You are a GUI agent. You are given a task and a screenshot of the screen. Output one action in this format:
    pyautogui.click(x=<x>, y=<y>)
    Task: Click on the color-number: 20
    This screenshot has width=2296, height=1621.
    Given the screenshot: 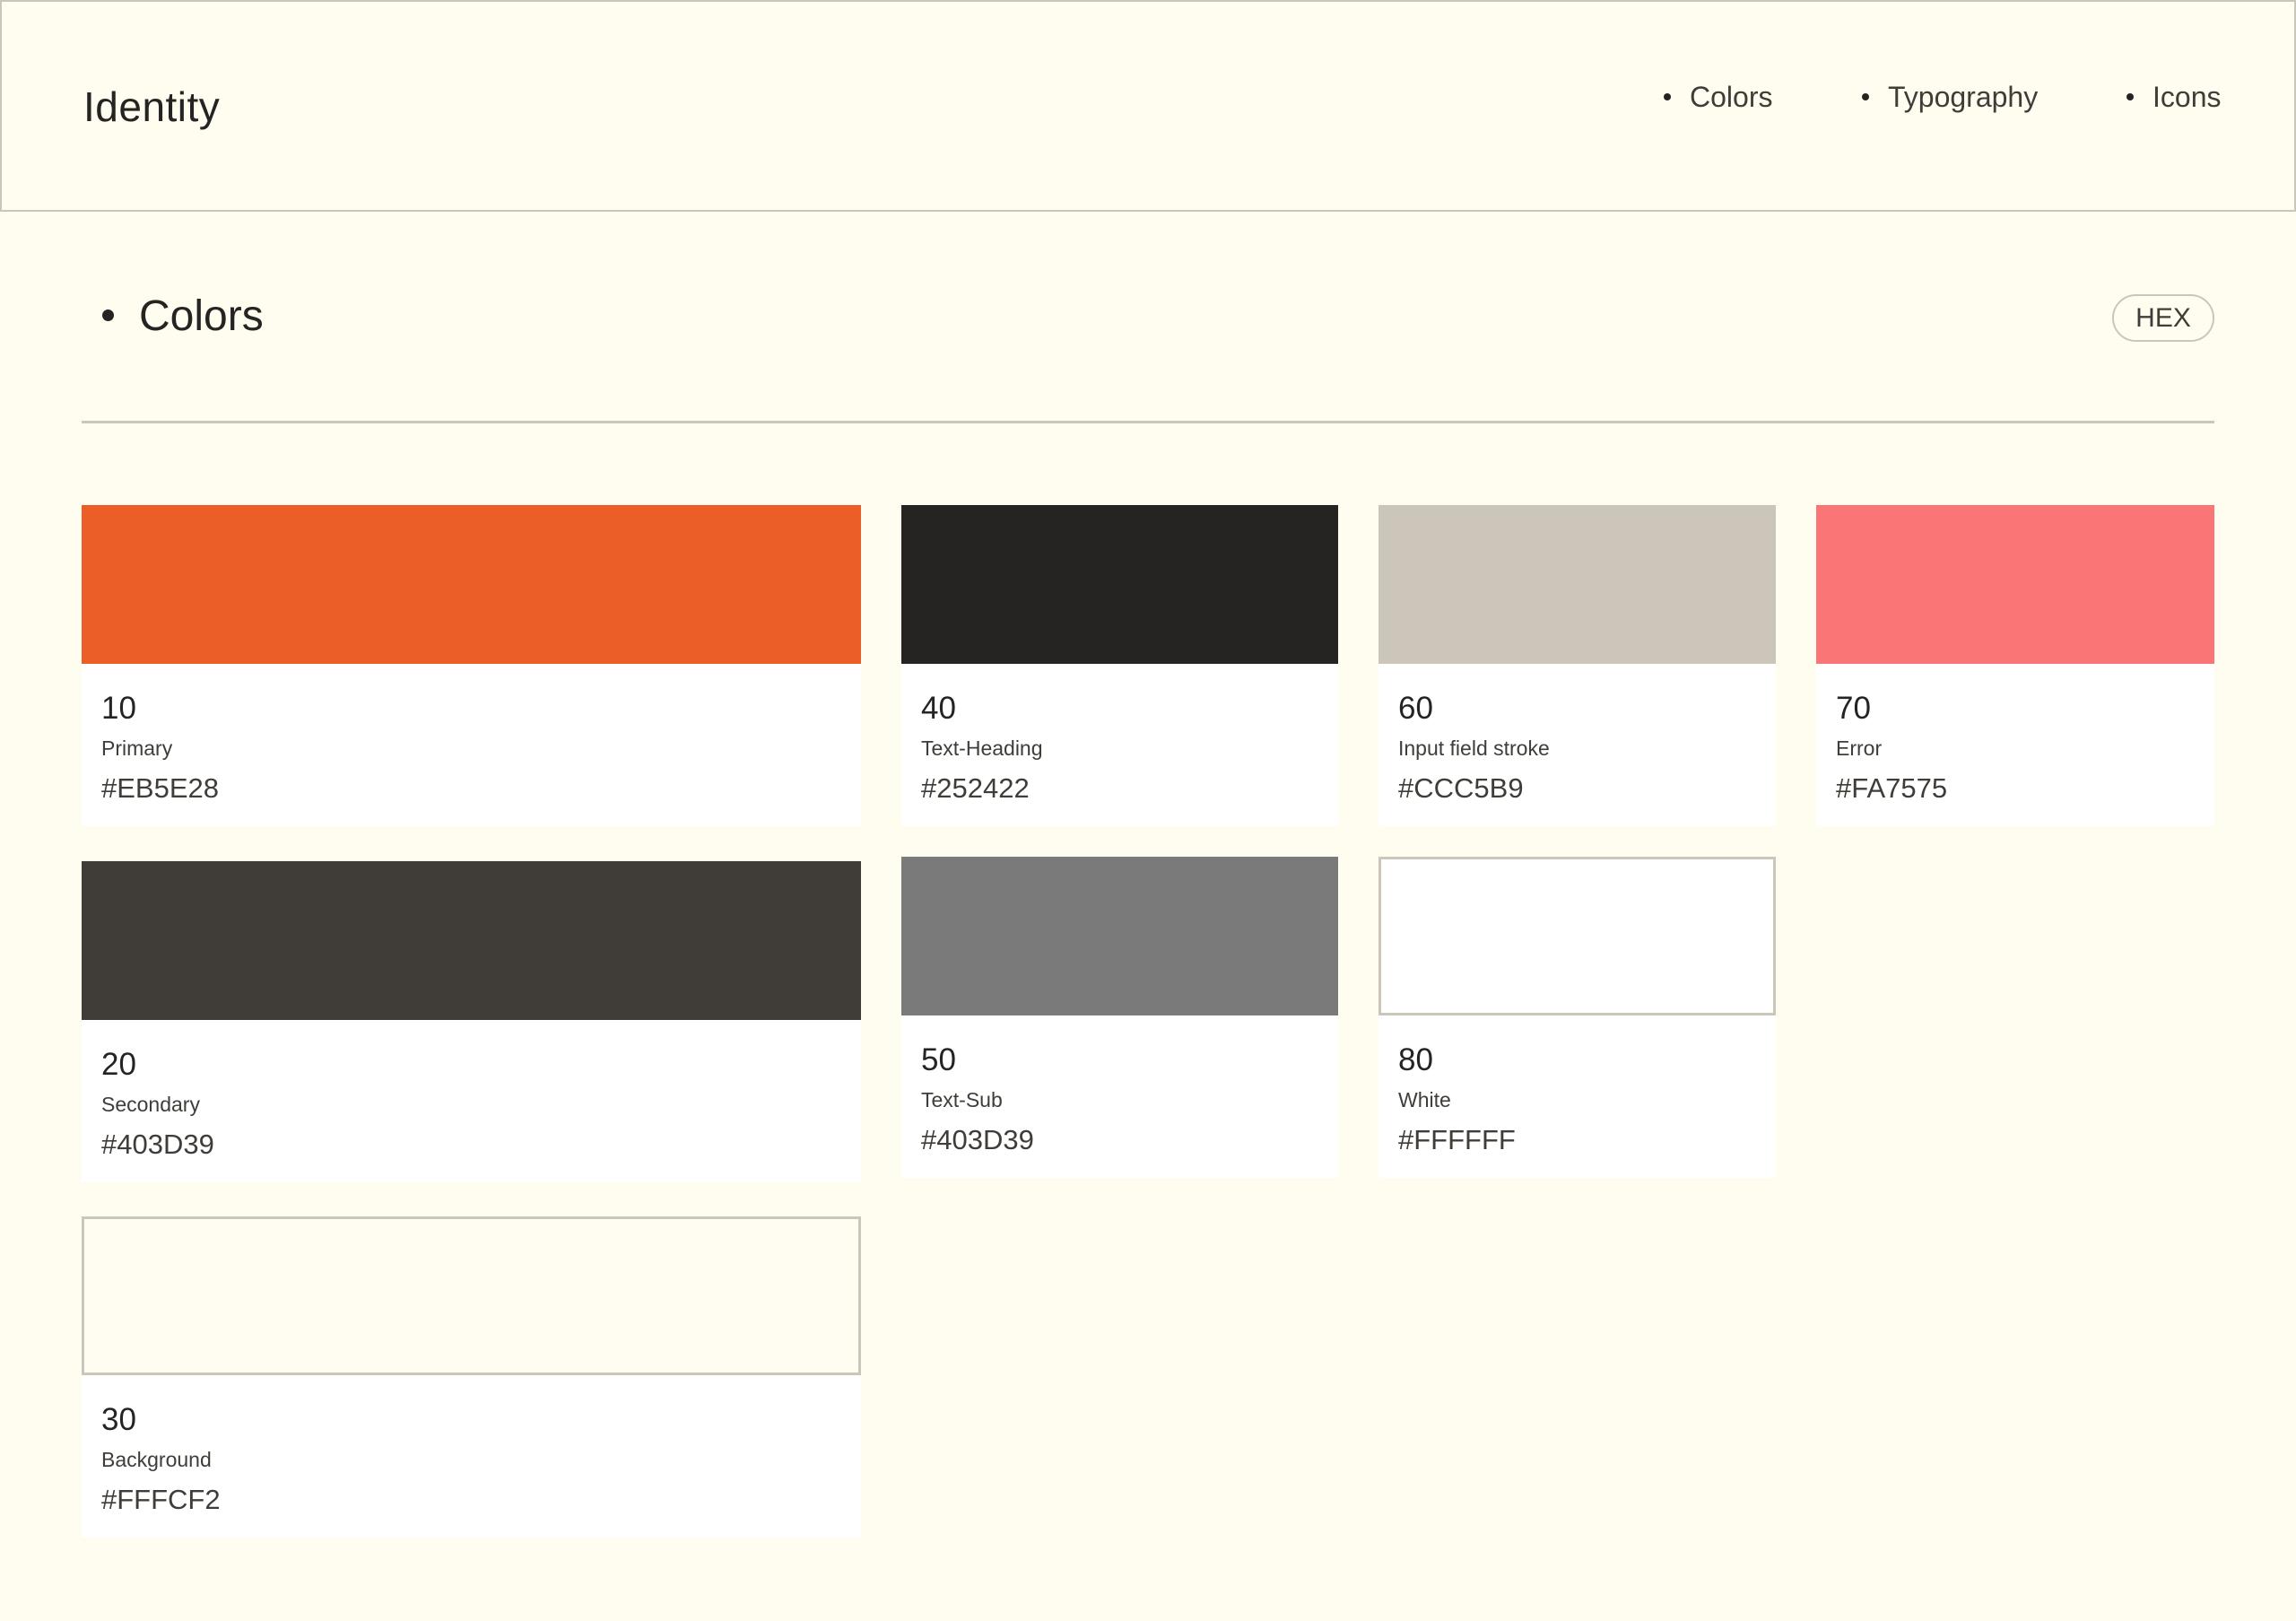 What is the action you would take?
    pyautogui.click(x=118, y=1064)
    